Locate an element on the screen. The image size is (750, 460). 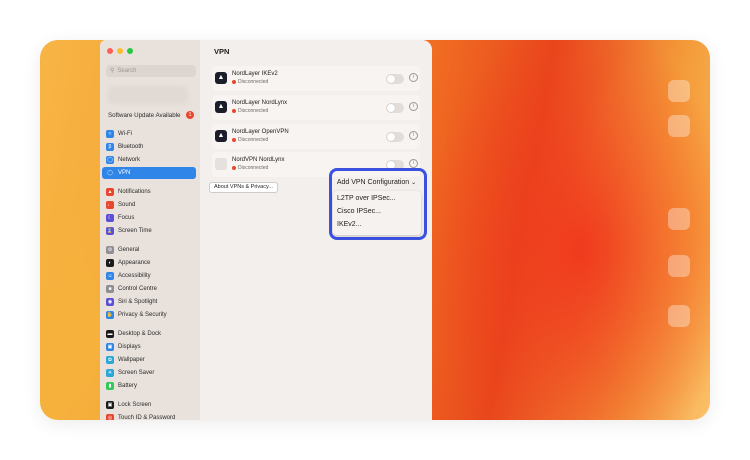
lock-icon: ▣ is located at coordinates (110, 405).